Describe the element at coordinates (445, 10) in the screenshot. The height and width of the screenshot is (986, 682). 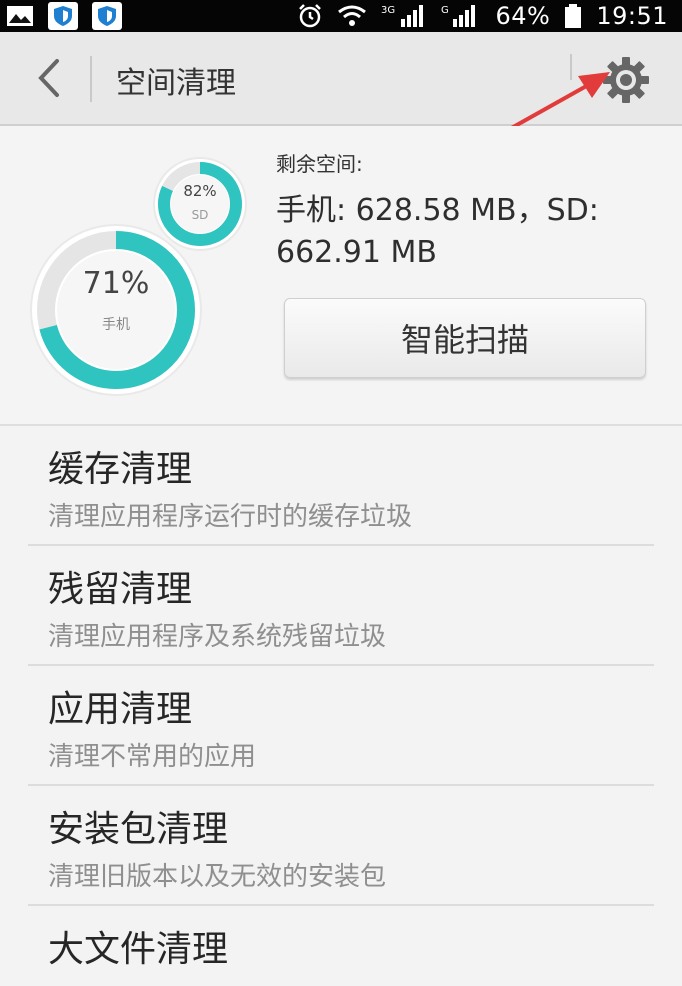
I see `svg-text: G` at that location.